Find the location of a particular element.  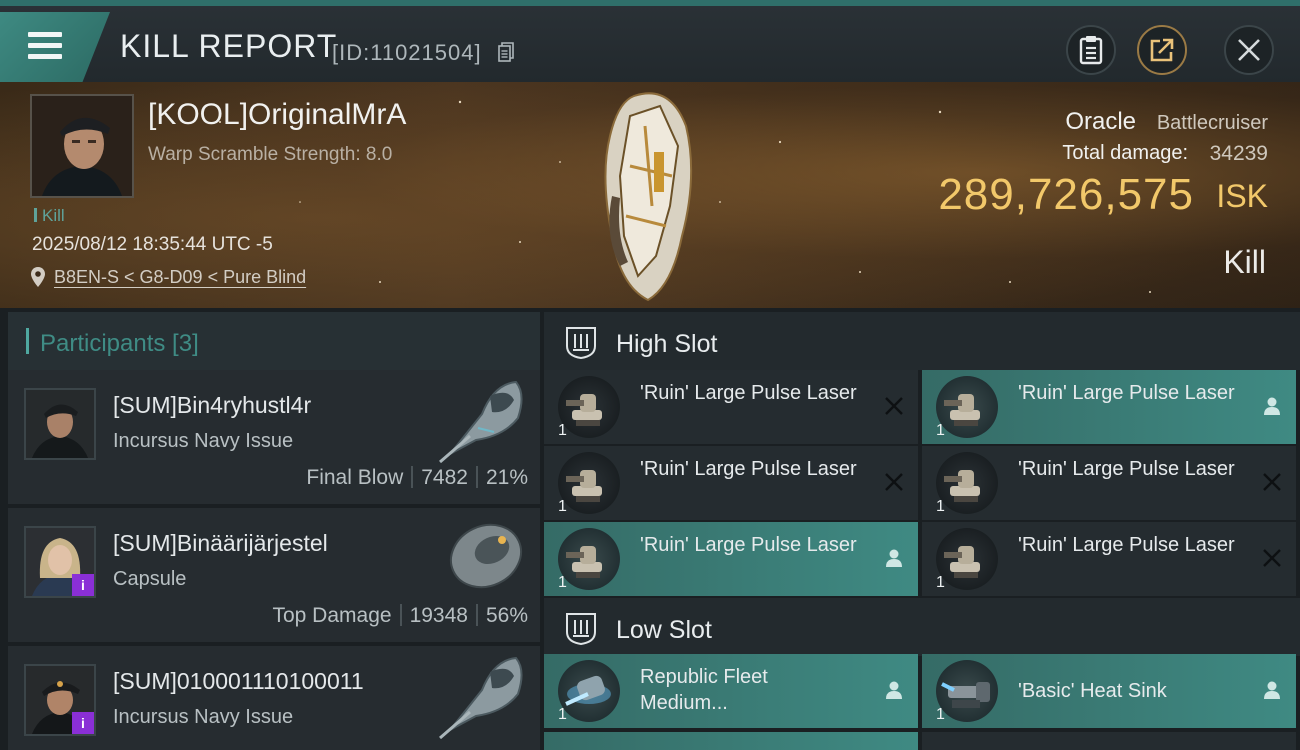

participant-role: Final Blow is located at coordinates (355, 477).